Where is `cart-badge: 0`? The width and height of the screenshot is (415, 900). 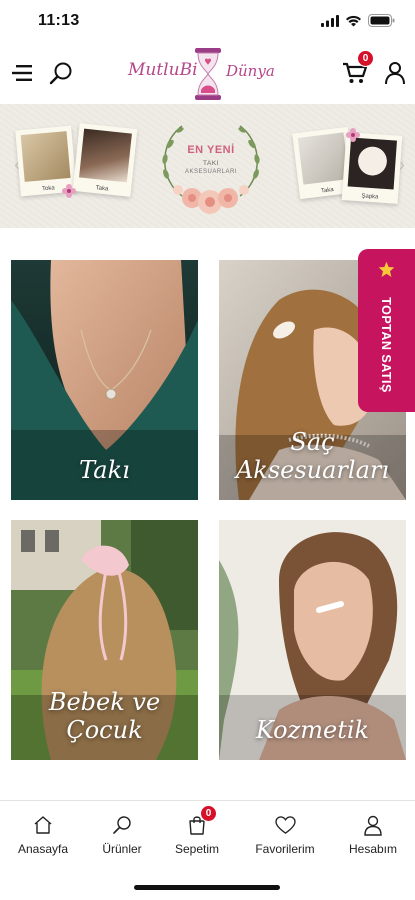
cart-badge: 0 is located at coordinates (365, 58).